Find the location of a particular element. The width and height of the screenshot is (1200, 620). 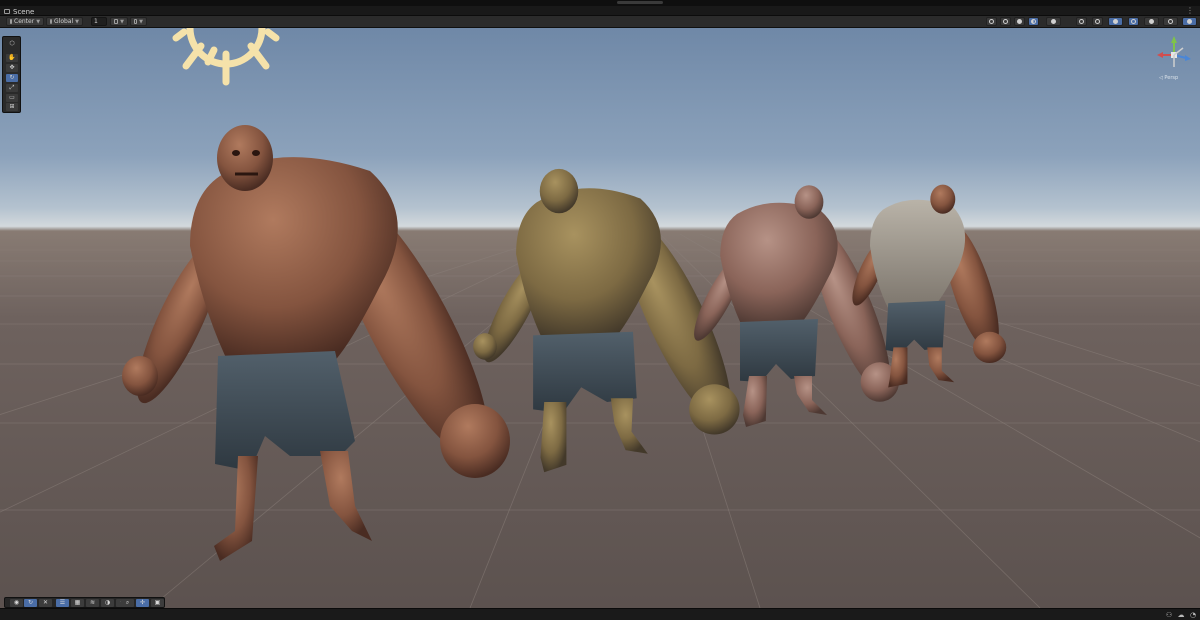

pivot-icon is located at coordinates (11, 21).